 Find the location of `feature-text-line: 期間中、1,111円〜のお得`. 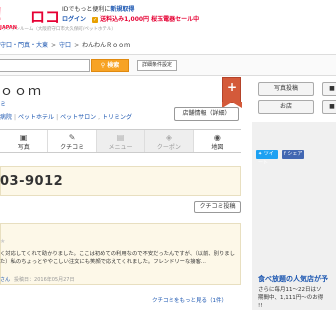

feature-text-line: 期間中、1,111円〜のお得 is located at coordinates (291, 298).